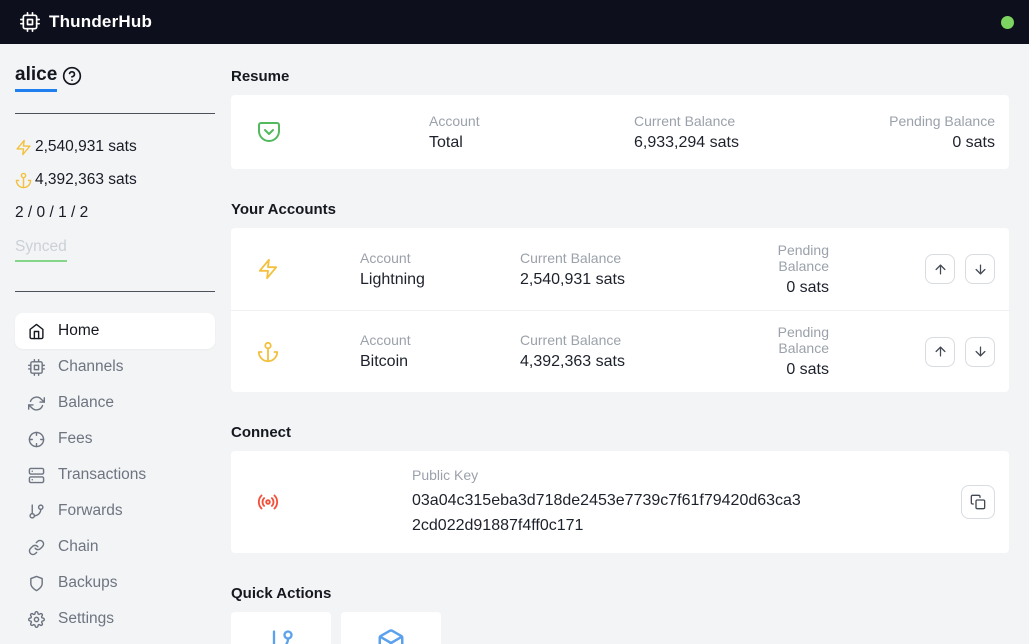 The height and width of the screenshot is (644, 1029). Describe the element at coordinates (910, 132) in the screenshot. I see `resume-pending-balance-stat: Pending Balance 0 sats` at that location.